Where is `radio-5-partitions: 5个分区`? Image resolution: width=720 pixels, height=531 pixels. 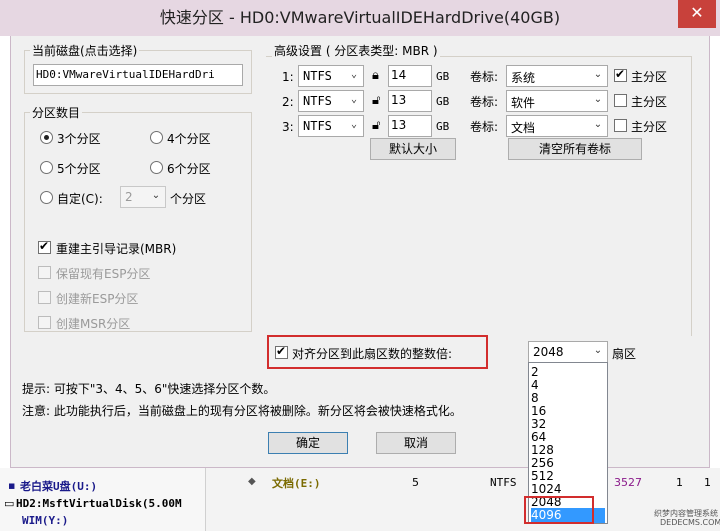 radio-5-partitions: 5个分区 is located at coordinates (90, 168).